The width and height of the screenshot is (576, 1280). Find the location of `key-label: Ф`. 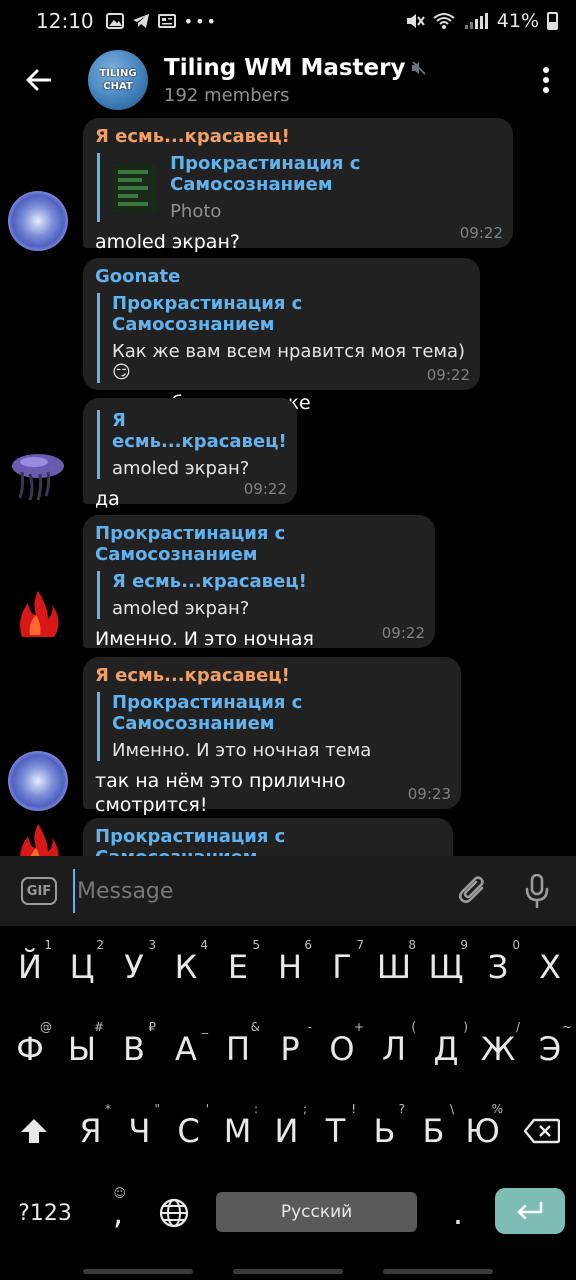

key-label: Ф is located at coordinates (30, 1049).